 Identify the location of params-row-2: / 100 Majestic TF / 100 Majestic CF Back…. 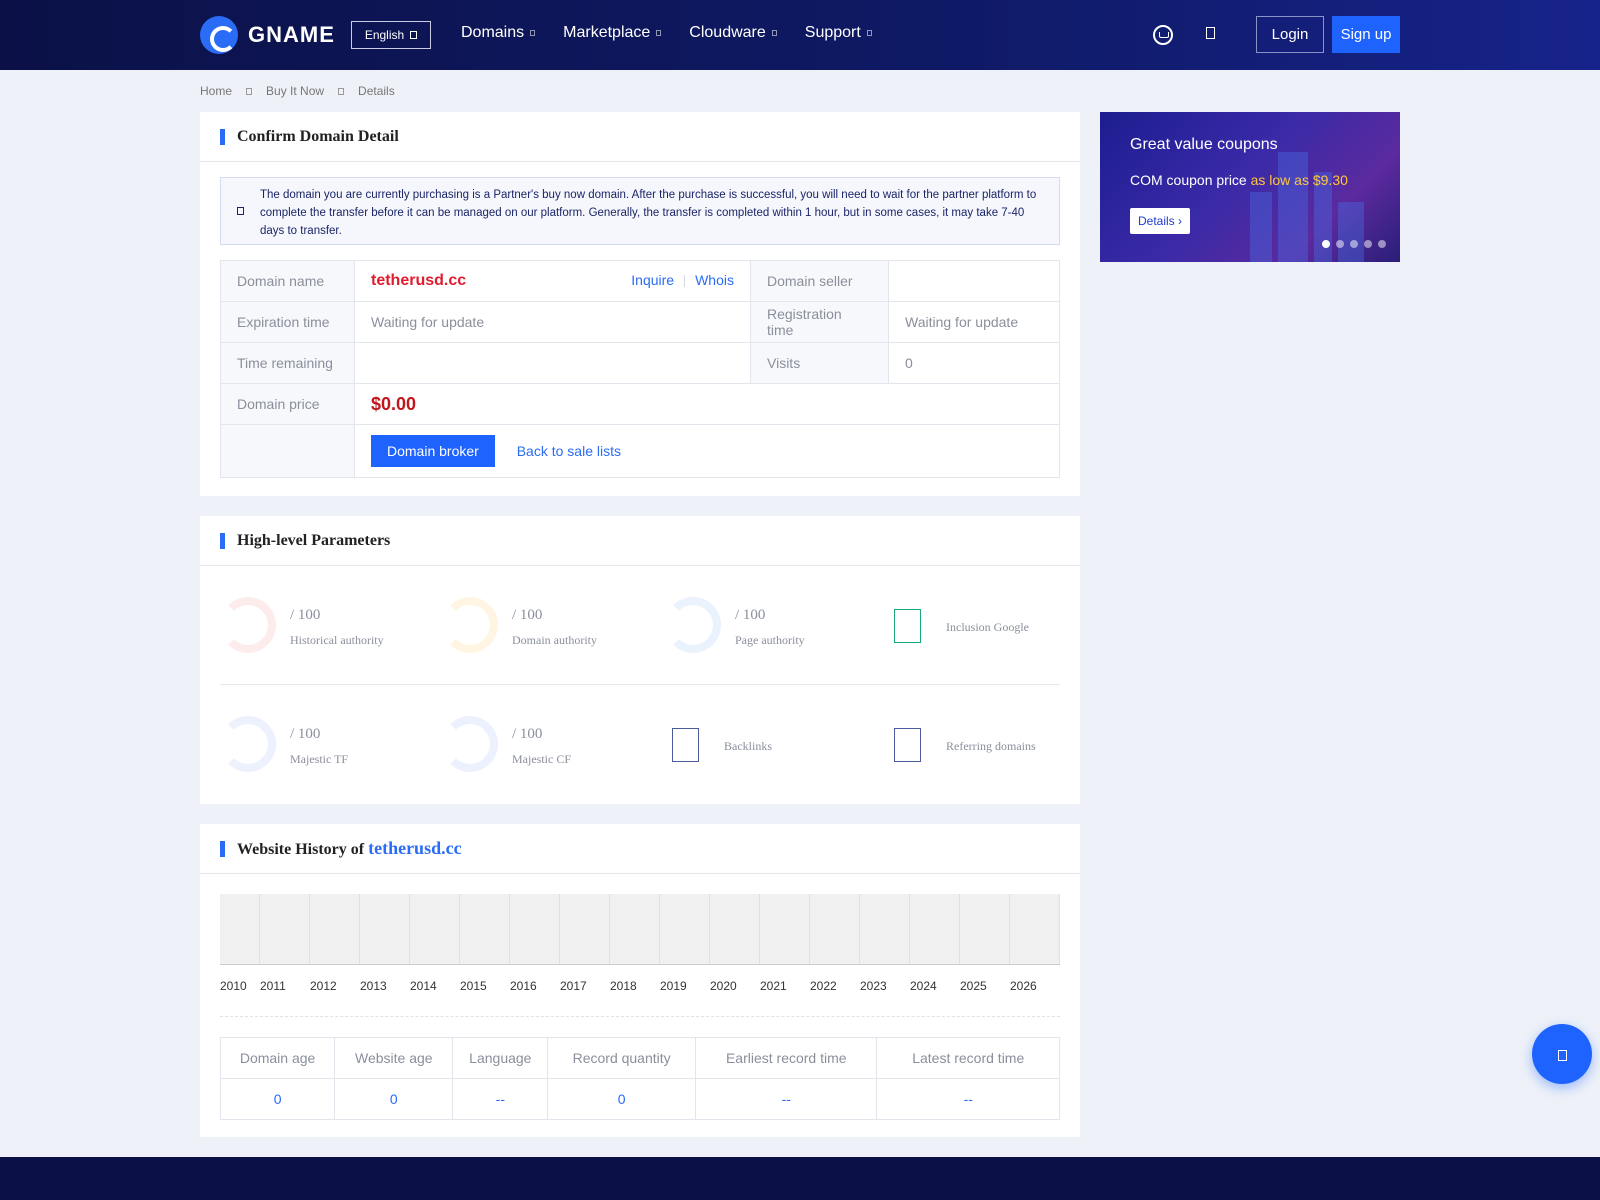
(640, 745).